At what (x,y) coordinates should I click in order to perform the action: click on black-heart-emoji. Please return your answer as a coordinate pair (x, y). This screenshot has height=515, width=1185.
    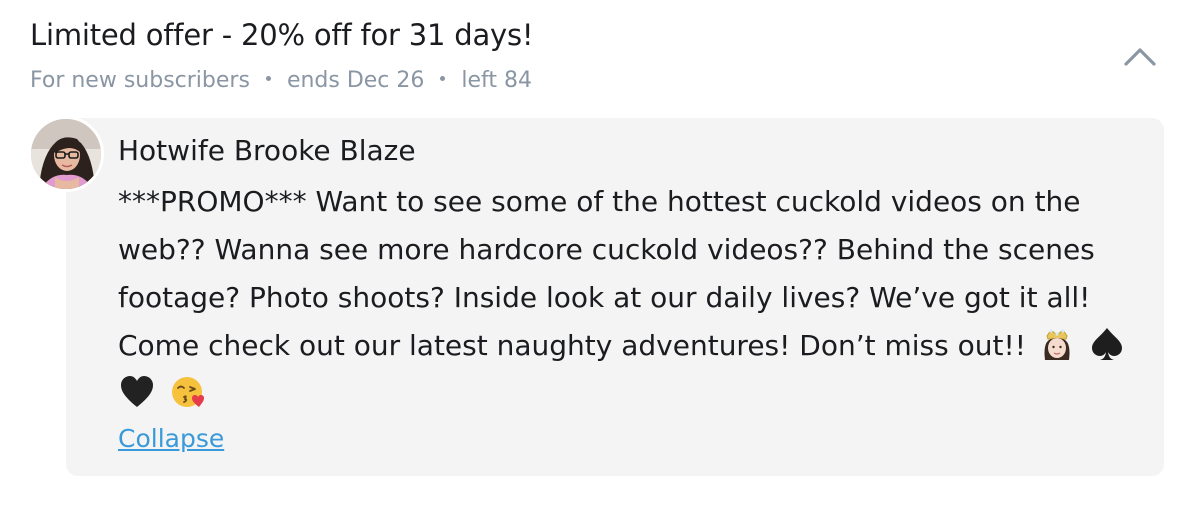
    Looking at the image, I should click on (137, 392).